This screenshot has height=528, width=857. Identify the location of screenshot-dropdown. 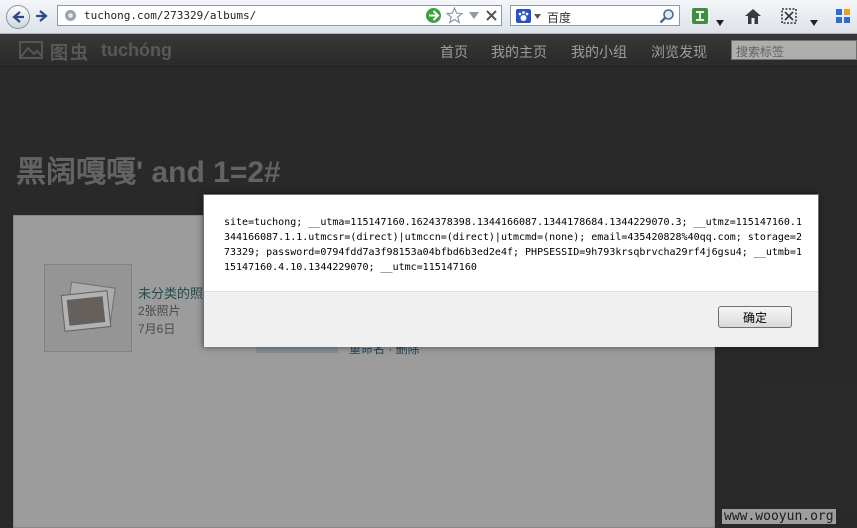
(814, 22).